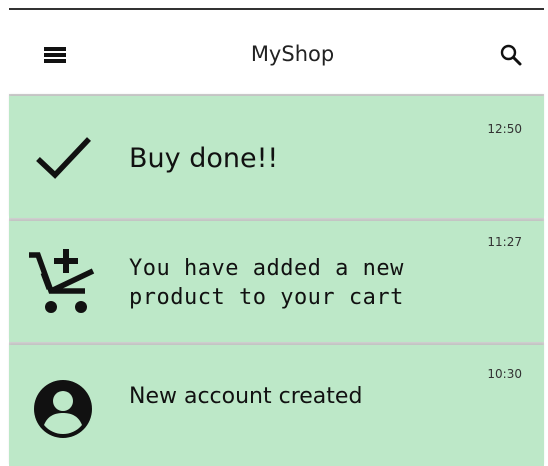  I want to click on menu-button, so click(55, 55).